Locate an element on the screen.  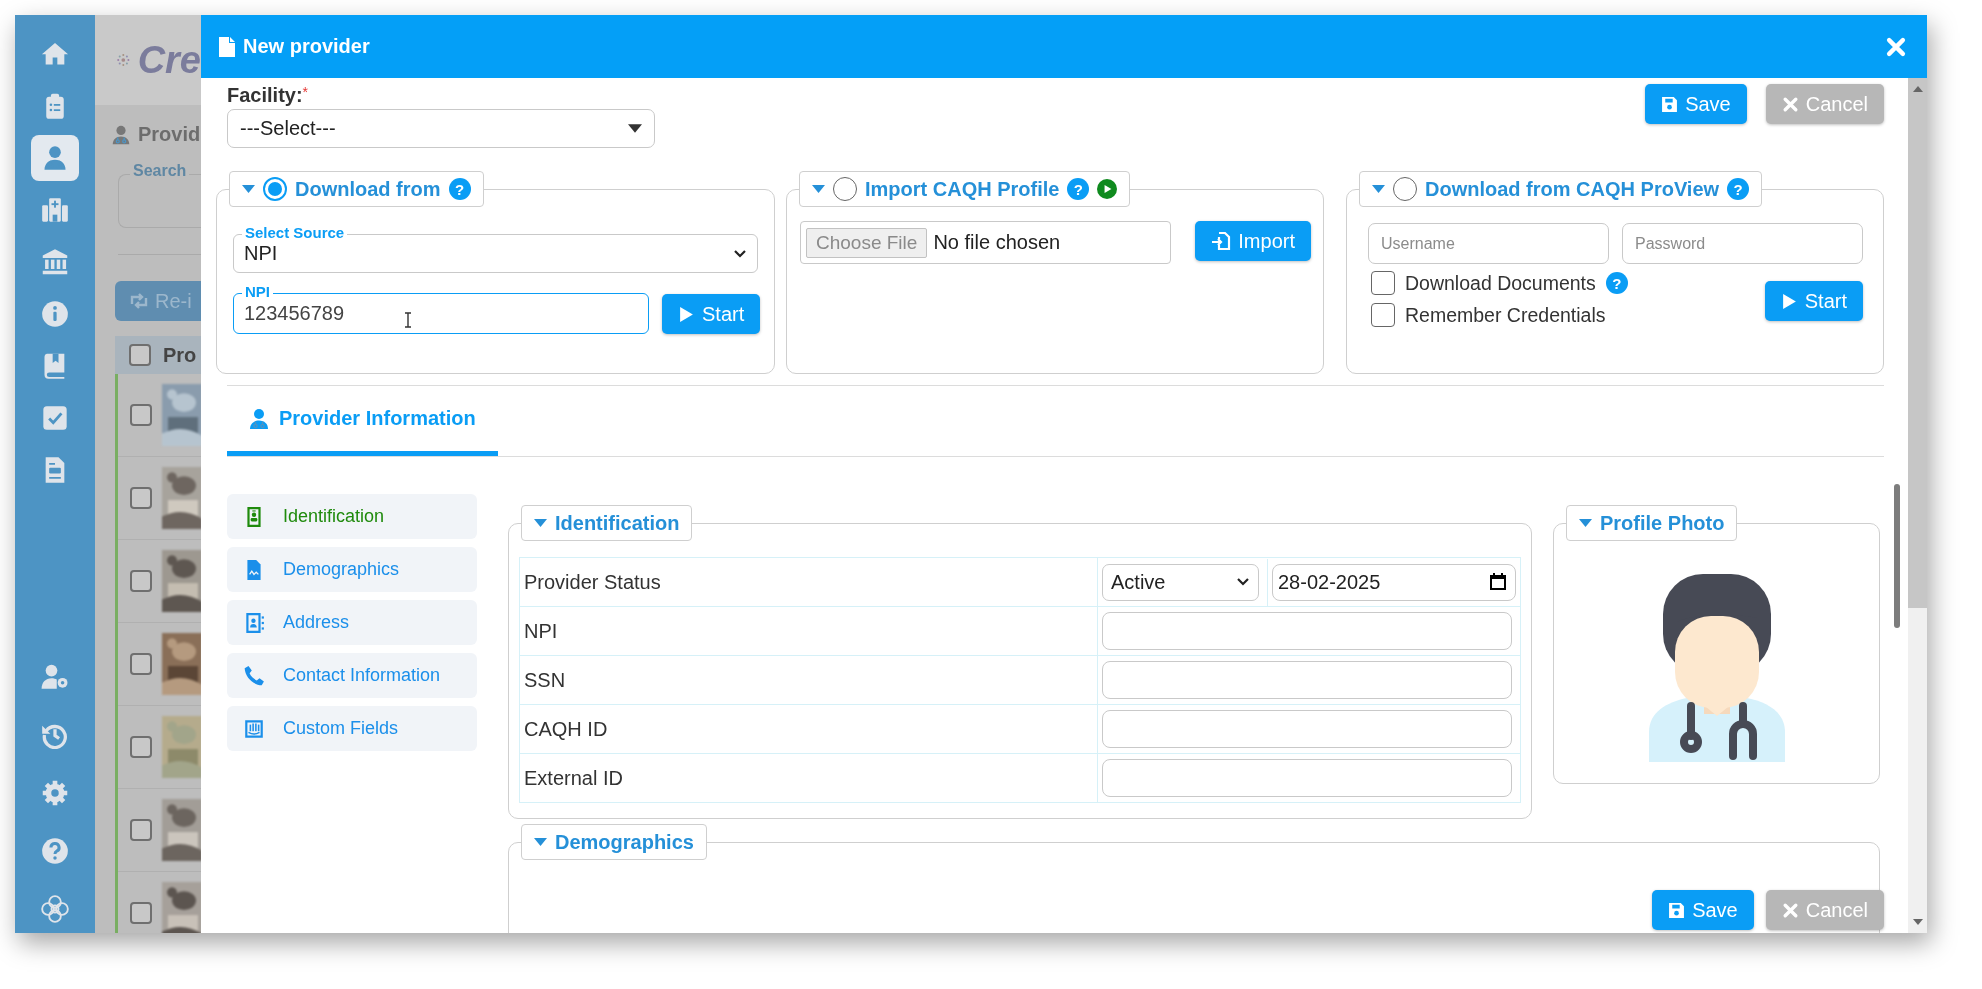
checkbox-icon is located at coordinates (55, 418).